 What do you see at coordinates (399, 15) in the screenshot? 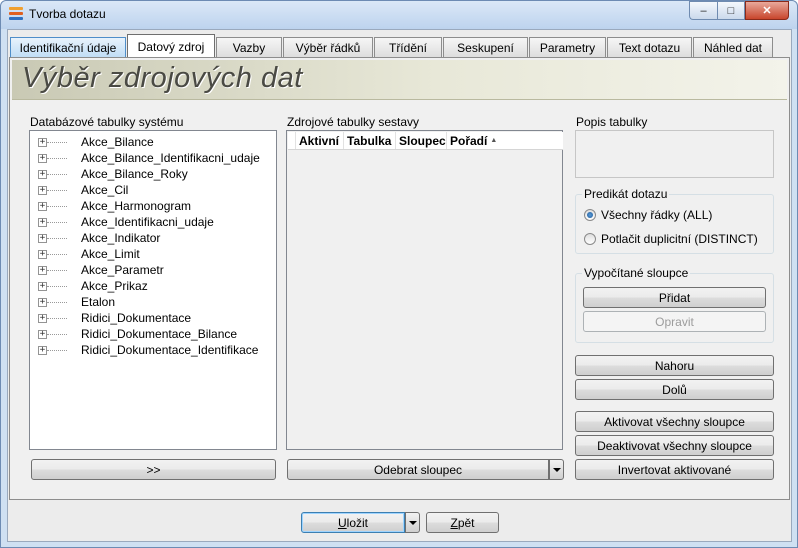
I see `title-bar: Tvorba dotazu ‒ □ ✕` at bounding box center [399, 15].